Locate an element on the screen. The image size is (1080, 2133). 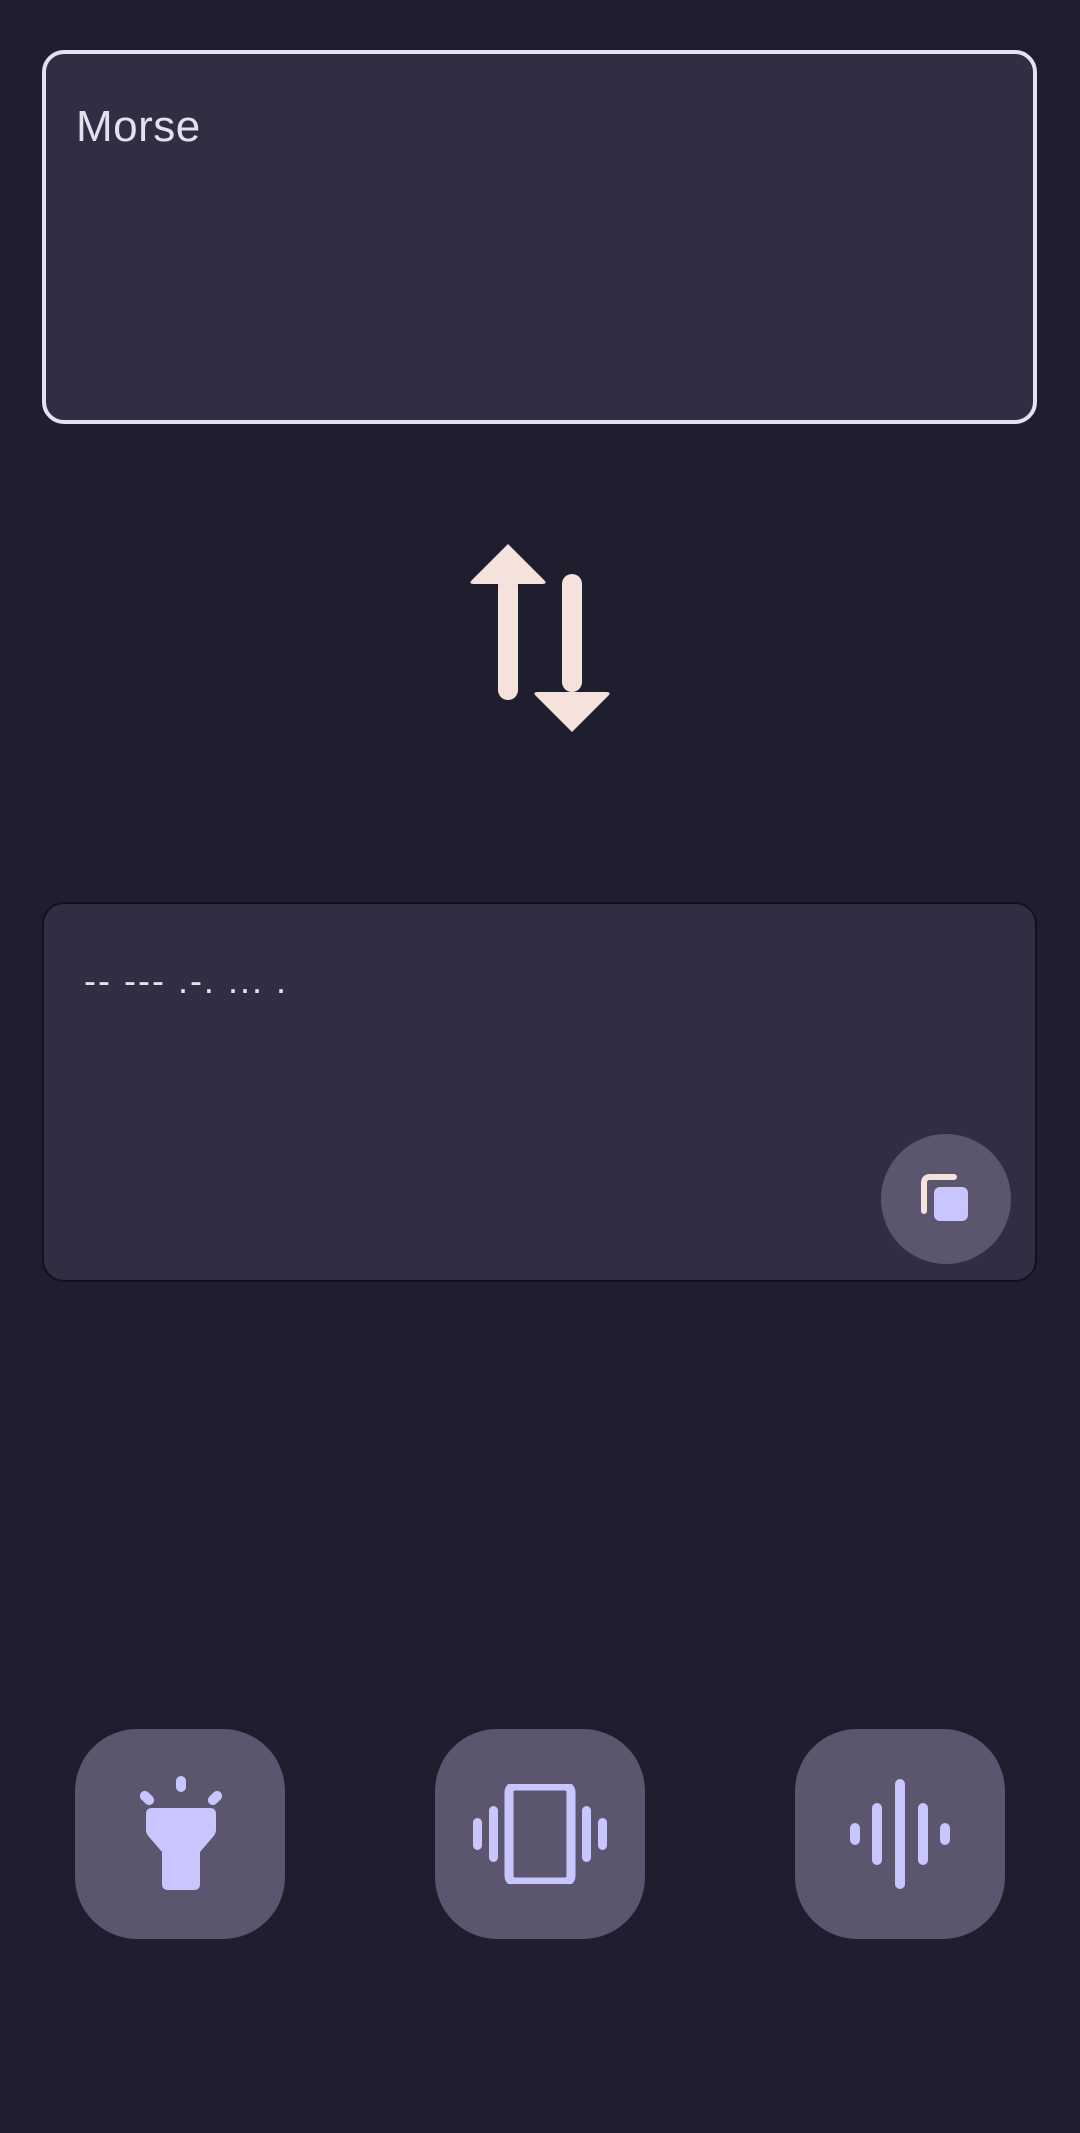
vibrate-button is located at coordinates (540, 1834).